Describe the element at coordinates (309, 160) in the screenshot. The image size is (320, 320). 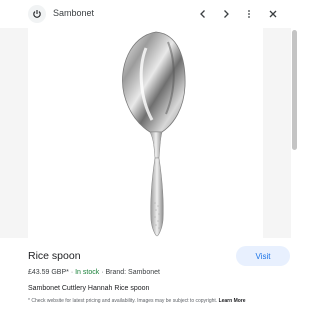
I see `right-margin` at that location.